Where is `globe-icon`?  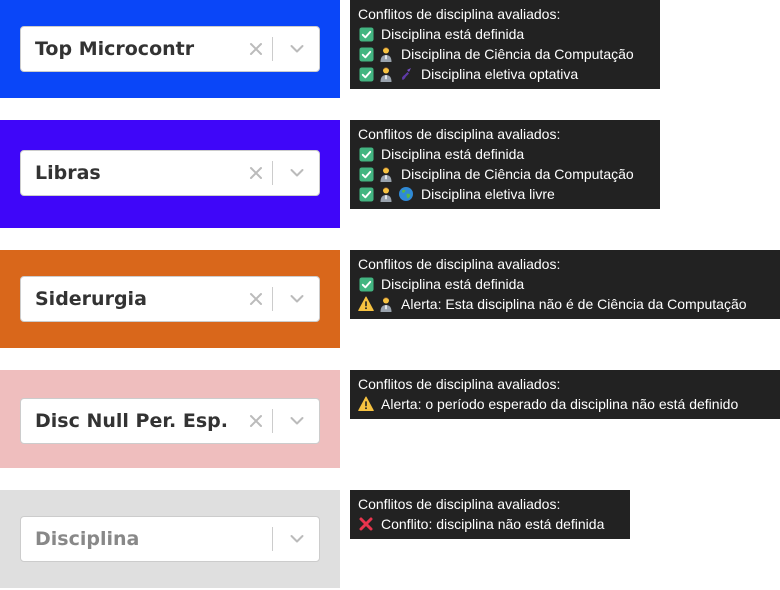 globe-icon is located at coordinates (406, 194).